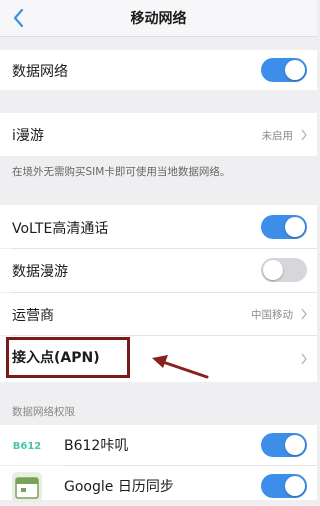 Image resolution: width=320 pixels, height=506 pixels. I want to click on svg-text: B612, so click(27, 446).